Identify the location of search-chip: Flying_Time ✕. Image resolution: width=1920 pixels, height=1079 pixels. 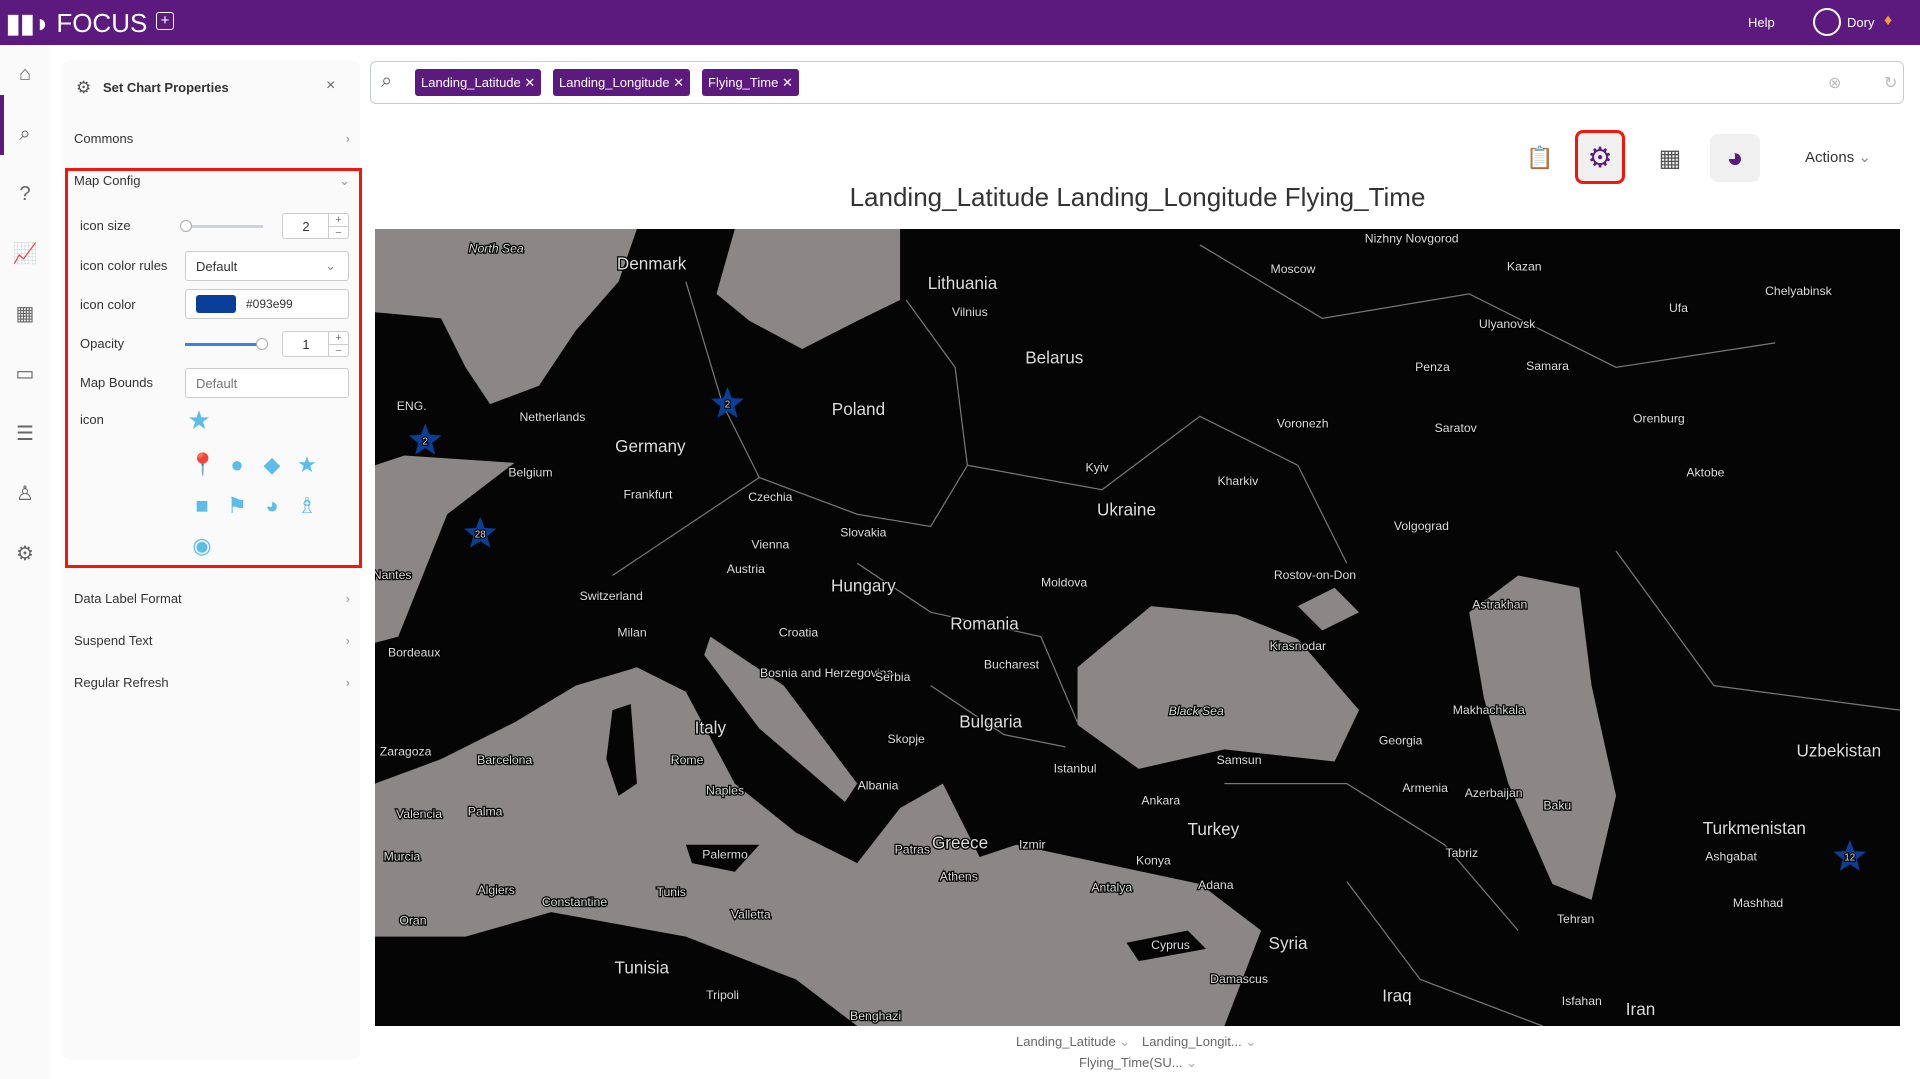
(750, 82).